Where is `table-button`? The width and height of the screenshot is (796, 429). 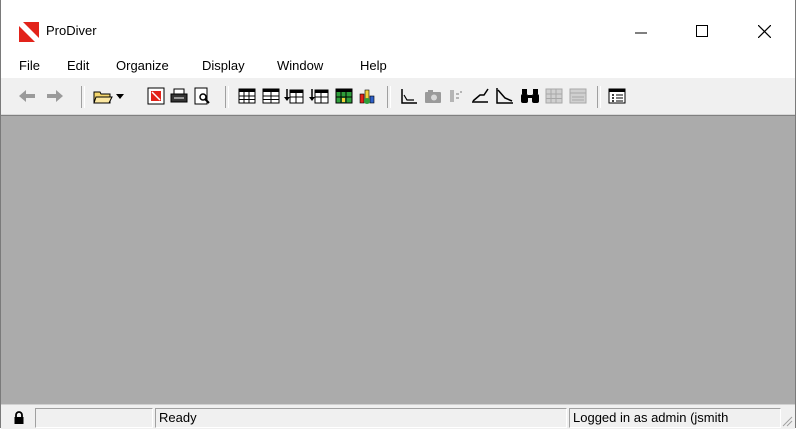 table-button is located at coordinates (247, 96).